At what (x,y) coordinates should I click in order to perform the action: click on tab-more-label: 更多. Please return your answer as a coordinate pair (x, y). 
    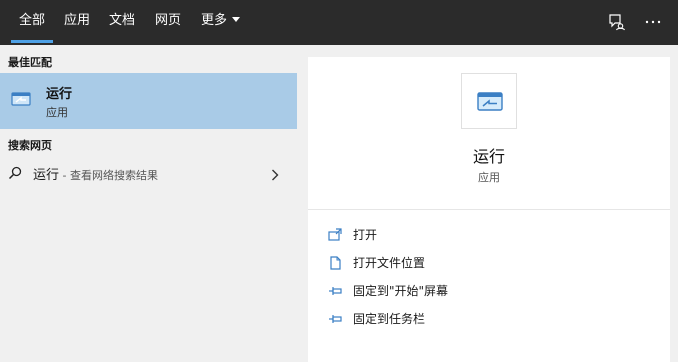
    Looking at the image, I should click on (214, 20).